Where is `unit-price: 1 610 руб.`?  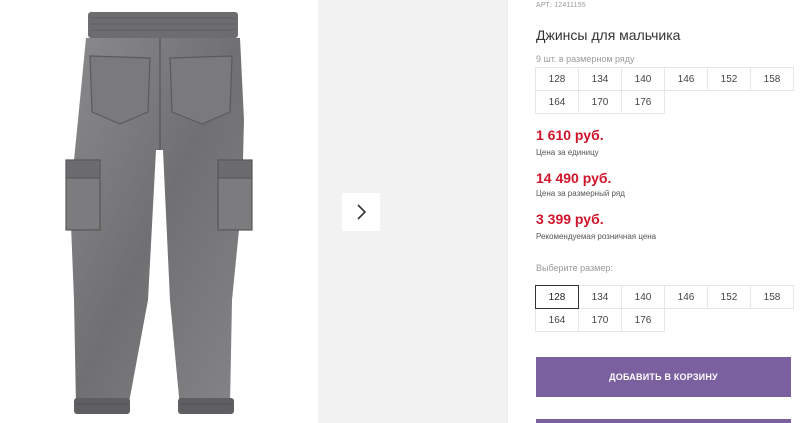 unit-price: 1 610 руб. is located at coordinates (570, 135).